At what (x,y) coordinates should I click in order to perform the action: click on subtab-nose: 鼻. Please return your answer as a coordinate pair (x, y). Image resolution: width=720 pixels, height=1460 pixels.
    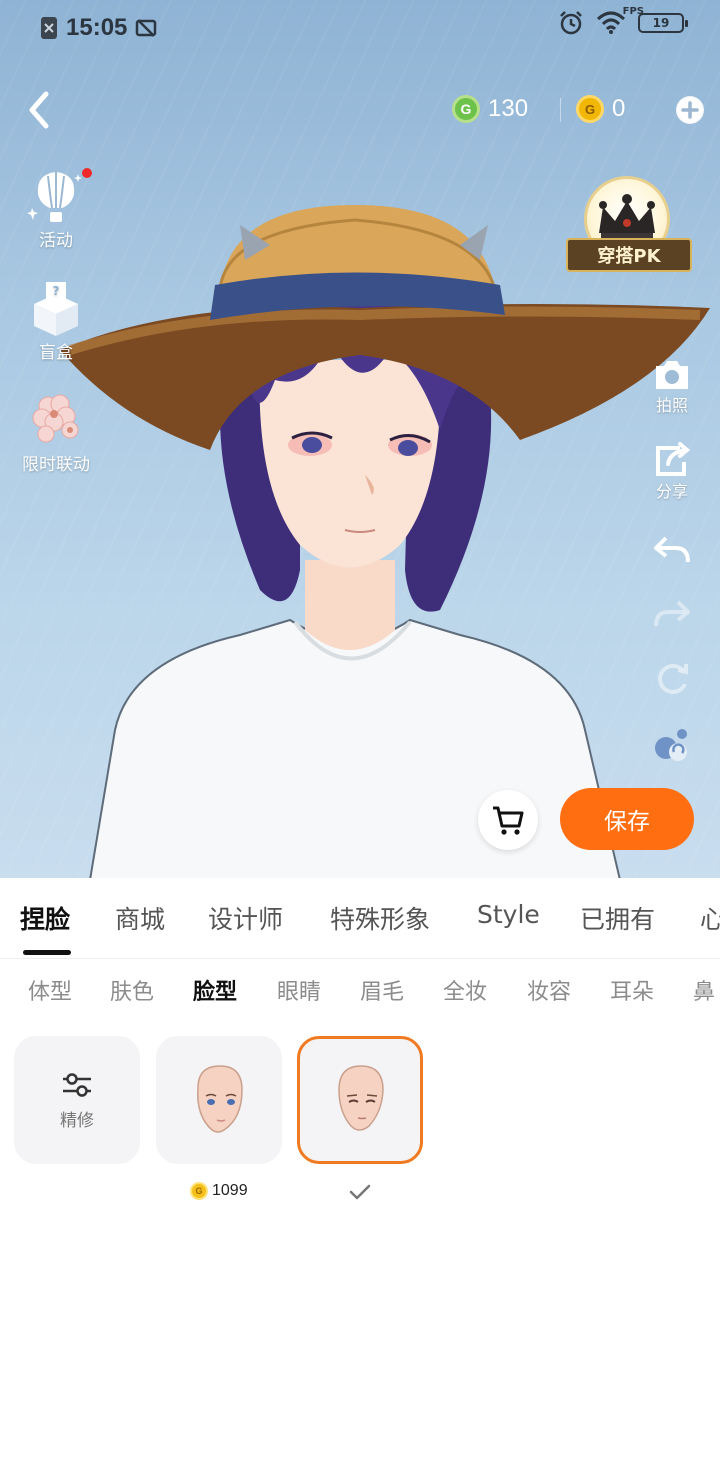
    Looking at the image, I should click on (704, 990).